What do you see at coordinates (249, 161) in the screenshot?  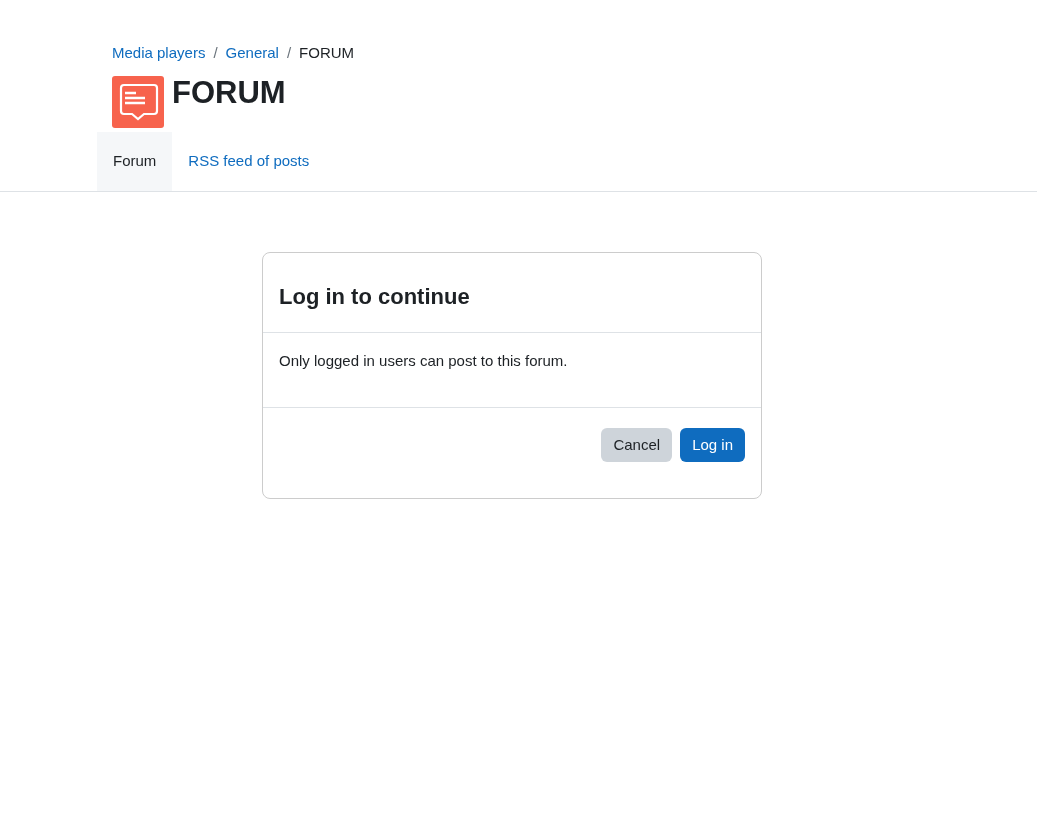 I see `tab: RSS feed of posts` at bounding box center [249, 161].